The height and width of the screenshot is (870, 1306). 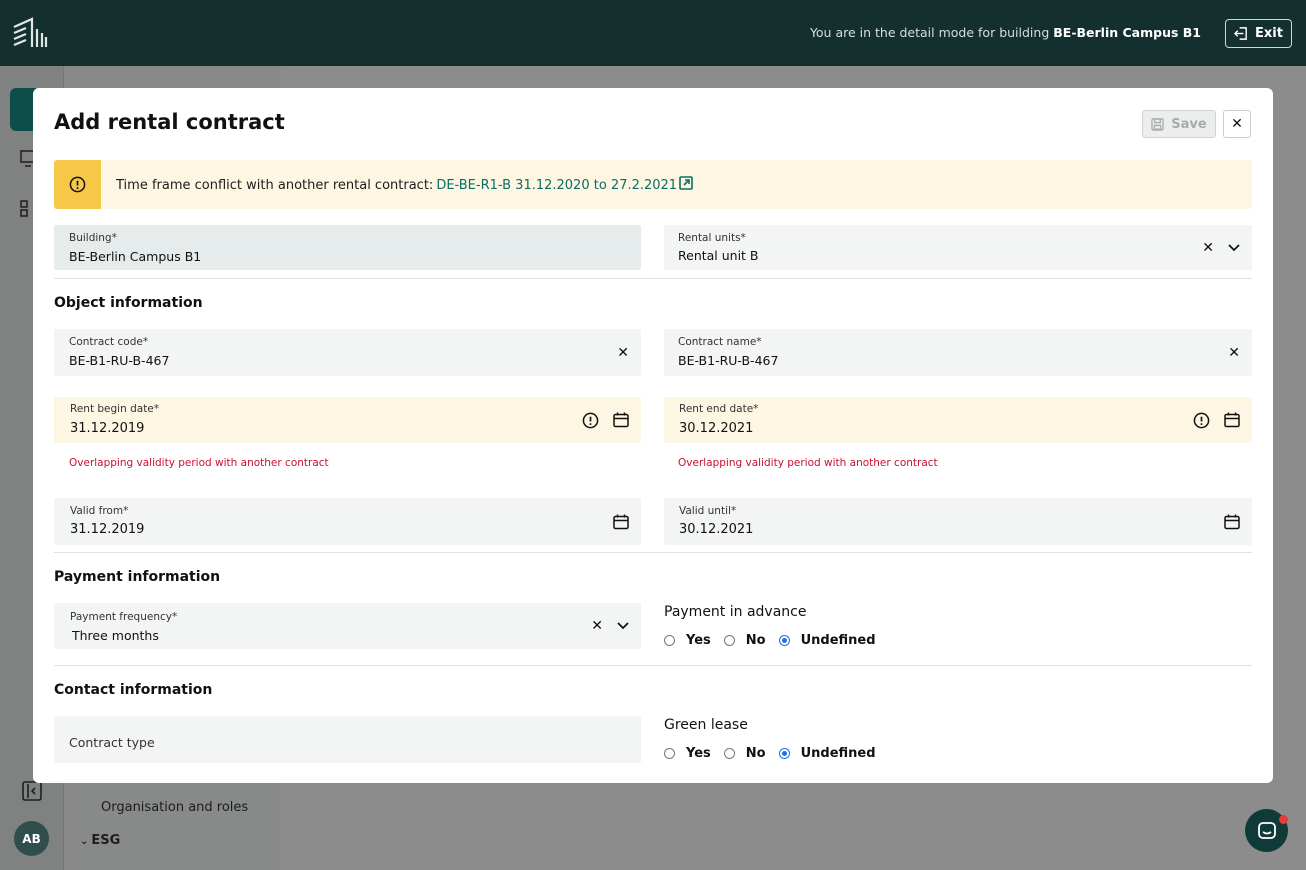 I want to click on avatar: AB, so click(x=31, y=838).